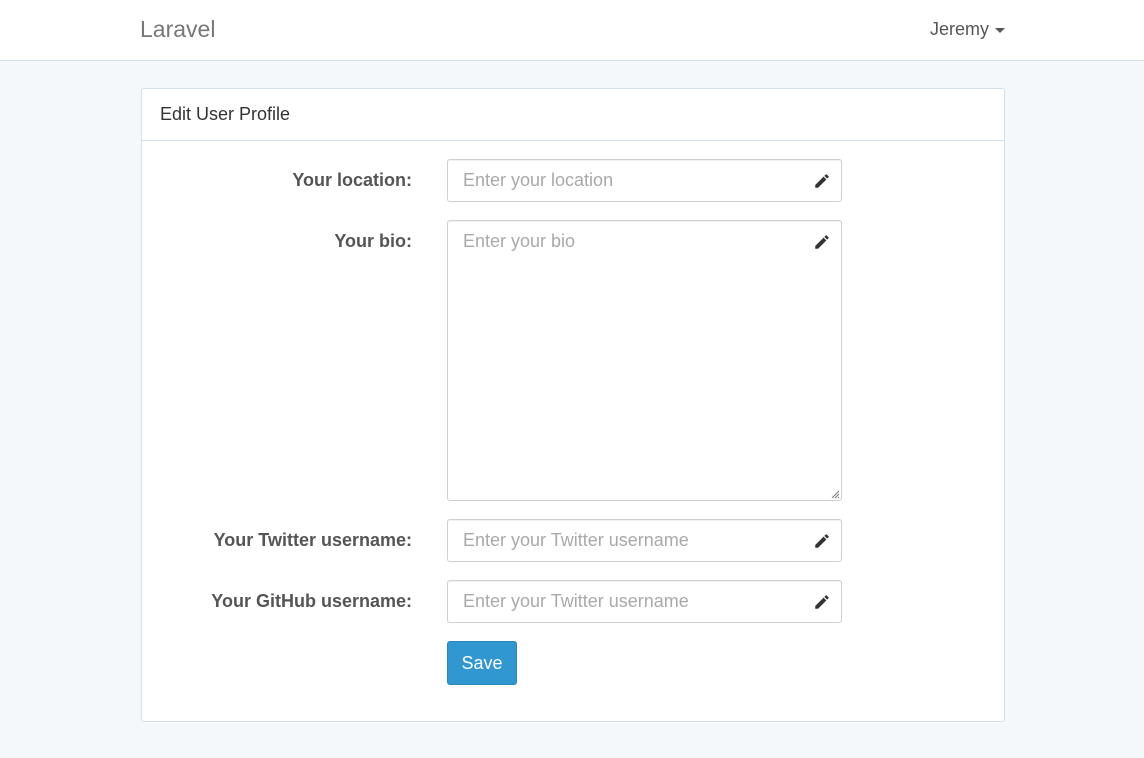 The height and width of the screenshot is (758, 1144). I want to click on github-field-wrapper, so click(644, 601).